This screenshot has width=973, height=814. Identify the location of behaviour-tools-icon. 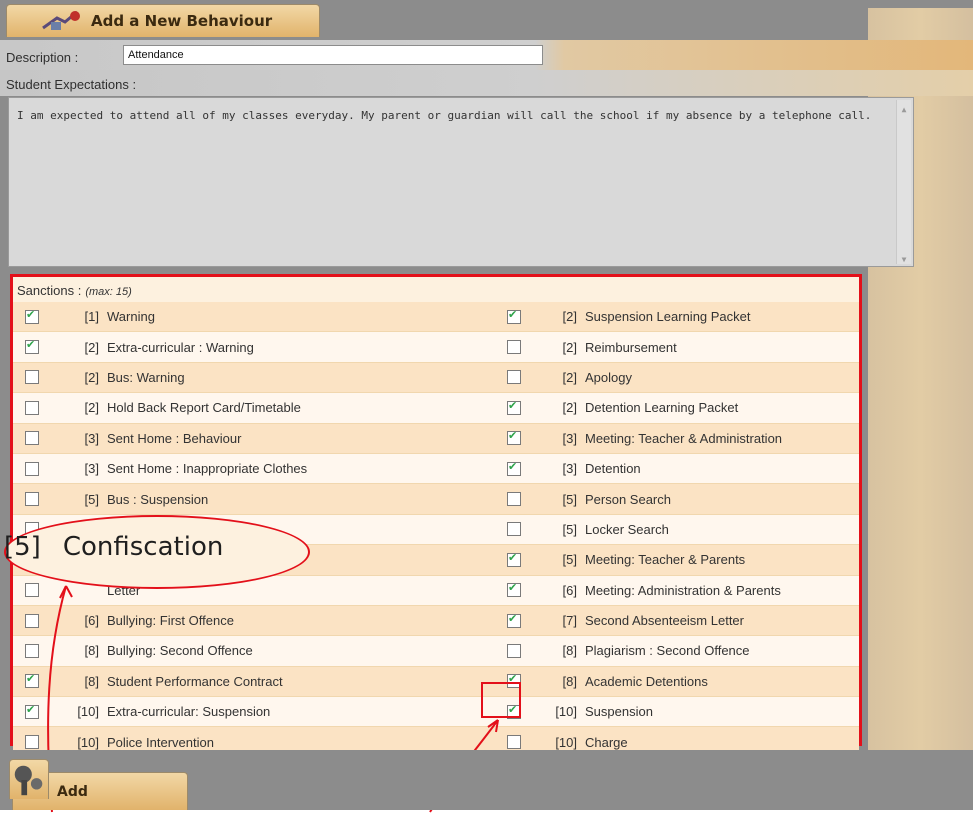
(64, 21).